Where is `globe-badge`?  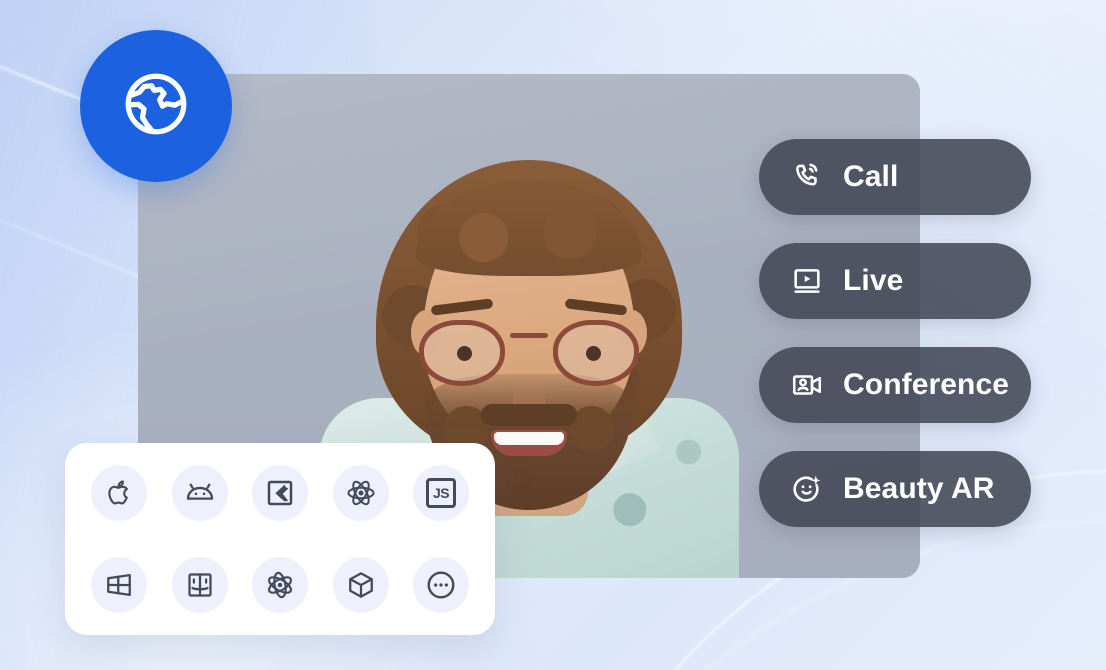 globe-badge is located at coordinates (156, 106).